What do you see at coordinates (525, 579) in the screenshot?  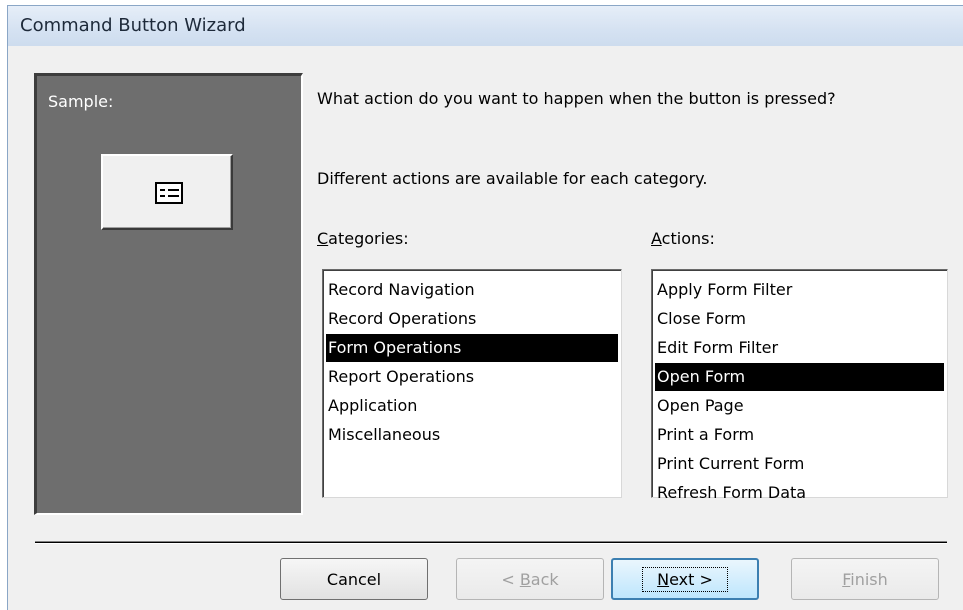 I see `back-access-key: B` at bounding box center [525, 579].